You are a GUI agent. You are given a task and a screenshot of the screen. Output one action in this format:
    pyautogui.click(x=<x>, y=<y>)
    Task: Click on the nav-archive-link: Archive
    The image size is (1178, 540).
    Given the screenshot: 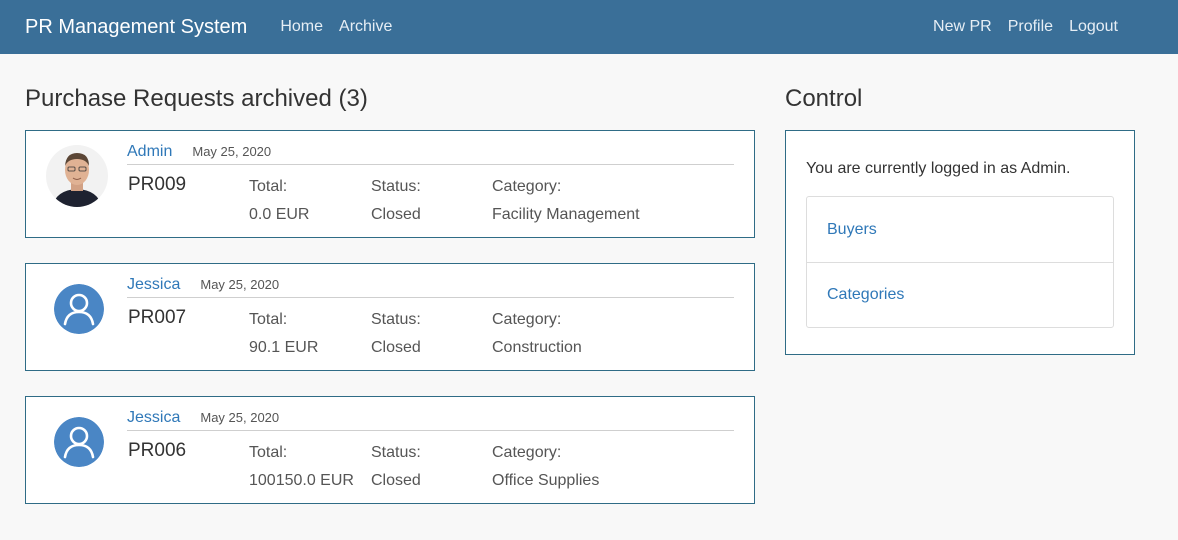 What is the action you would take?
    pyautogui.click(x=365, y=27)
    